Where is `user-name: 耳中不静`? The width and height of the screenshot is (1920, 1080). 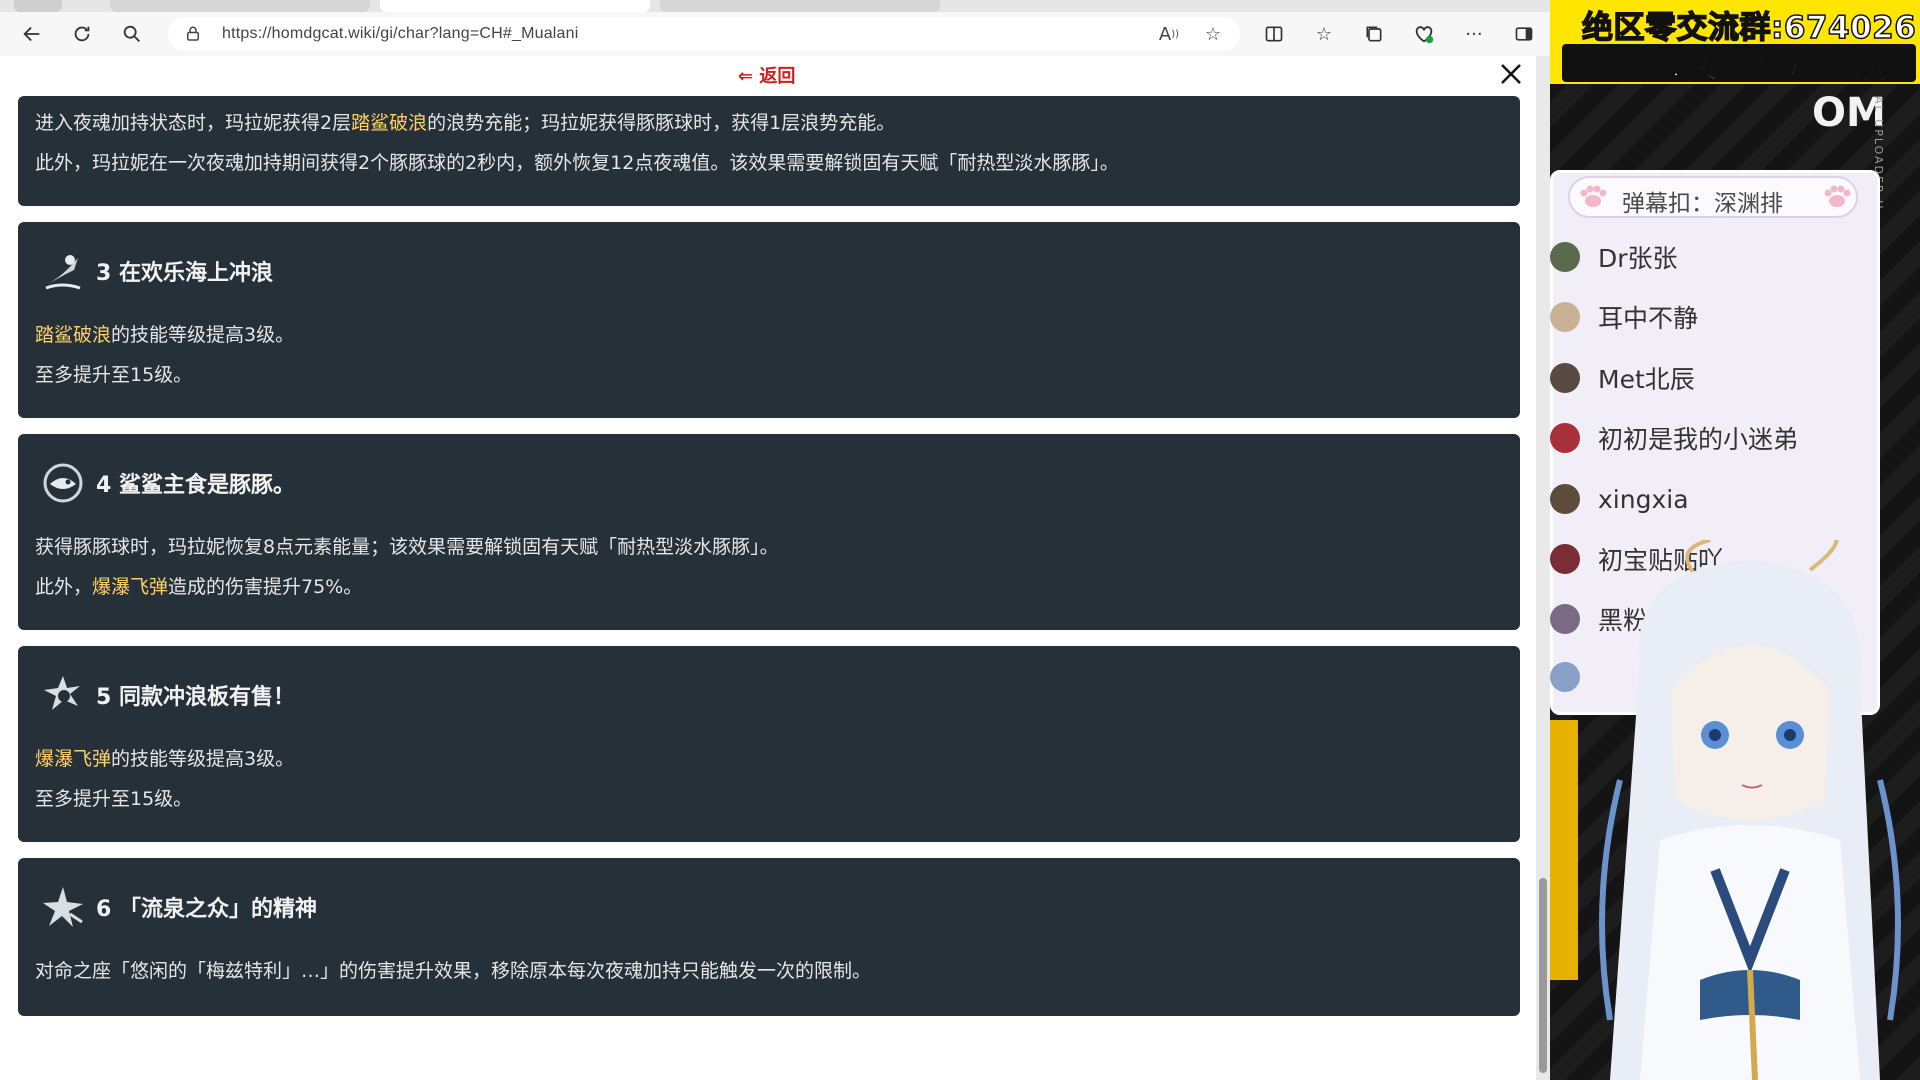
user-name: 耳中不静 is located at coordinates (1648, 318).